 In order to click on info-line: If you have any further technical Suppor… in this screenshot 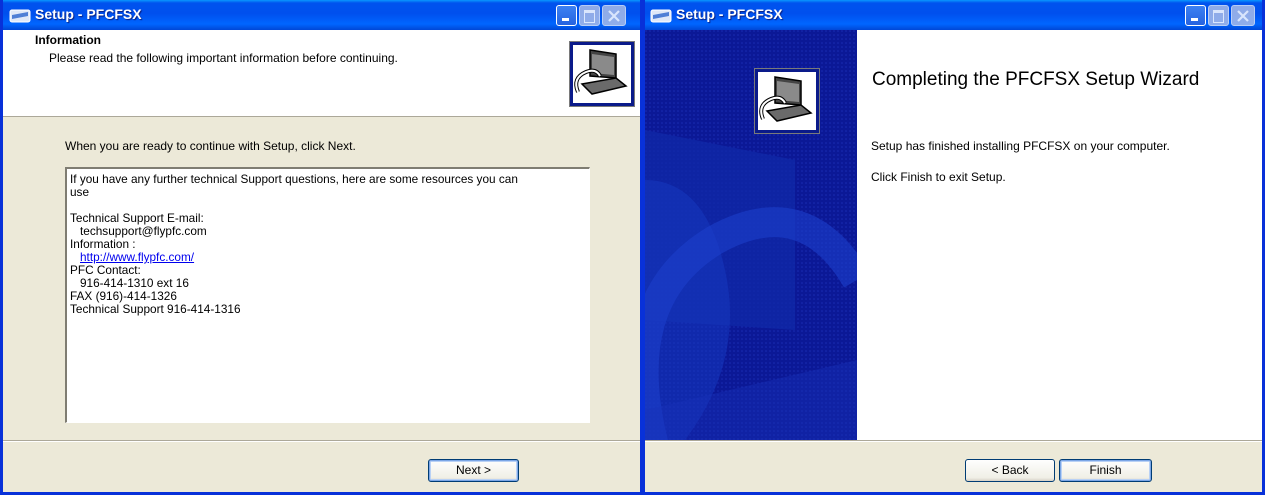, I will do `click(294, 179)`.